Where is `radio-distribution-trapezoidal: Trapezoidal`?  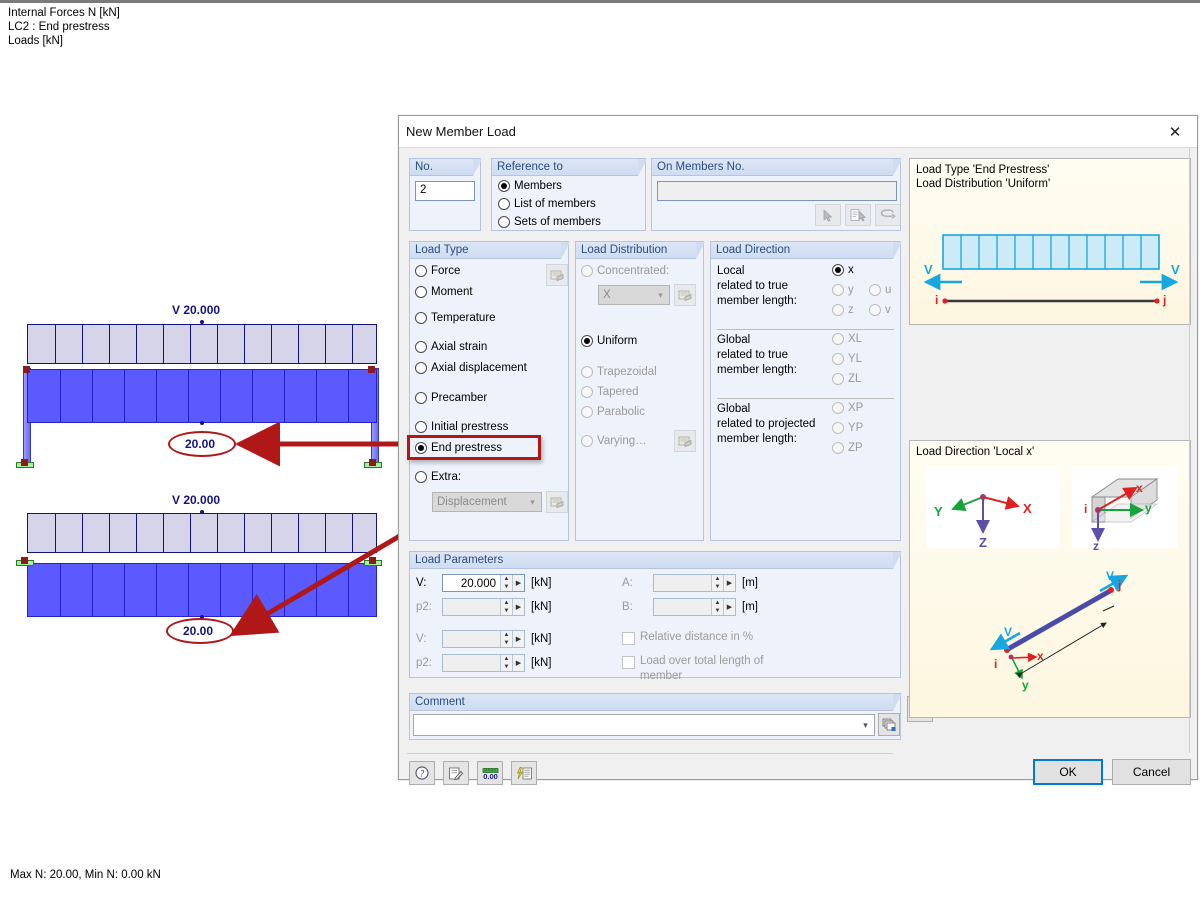 radio-distribution-trapezoidal: Trapezoidal is located at coordinates (619, 372).